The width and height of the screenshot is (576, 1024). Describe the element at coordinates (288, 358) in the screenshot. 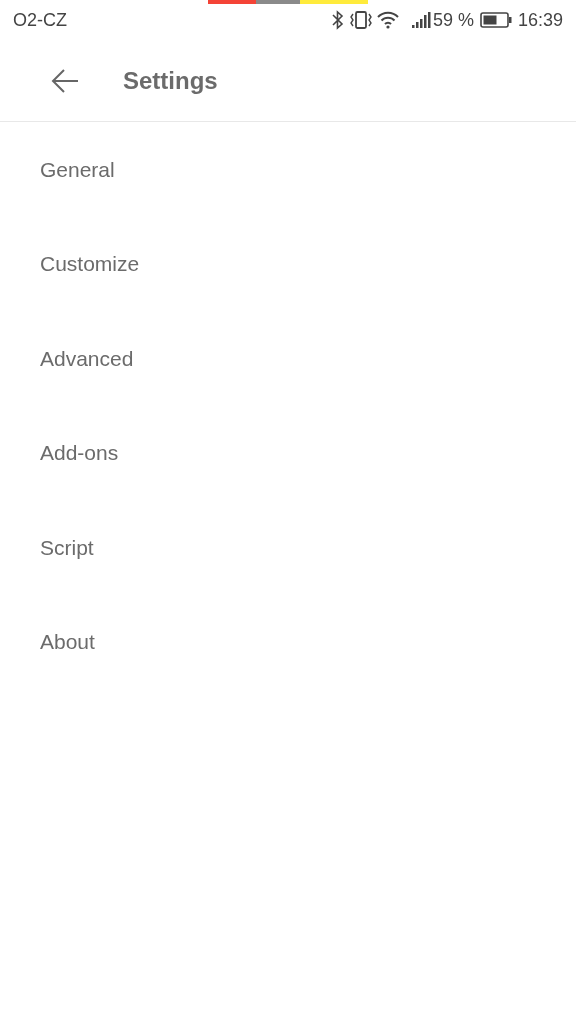

I see `settings-menu-item: Advanced` at that location.